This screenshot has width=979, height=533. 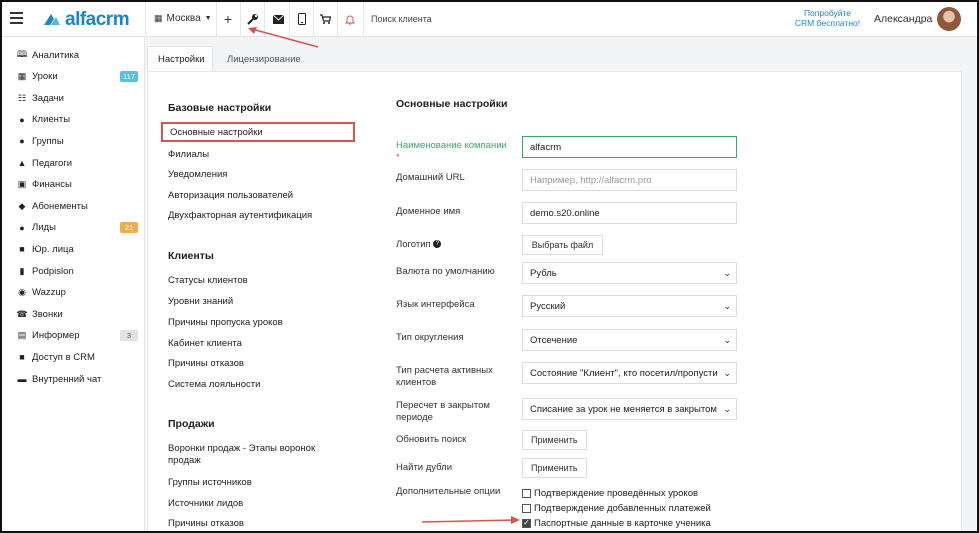 I want to click on company-name-label-text: Наименование компании, so click(x=451, y=145).